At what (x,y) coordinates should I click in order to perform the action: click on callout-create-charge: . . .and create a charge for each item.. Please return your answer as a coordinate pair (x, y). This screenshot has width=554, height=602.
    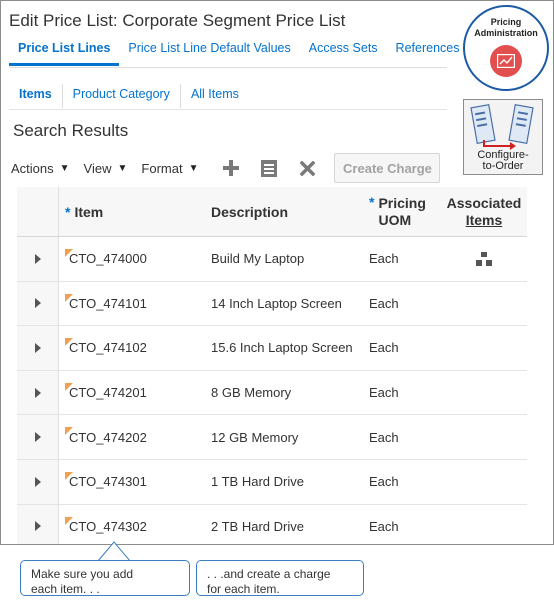
    Looking at the image, I should click on (280, 578).